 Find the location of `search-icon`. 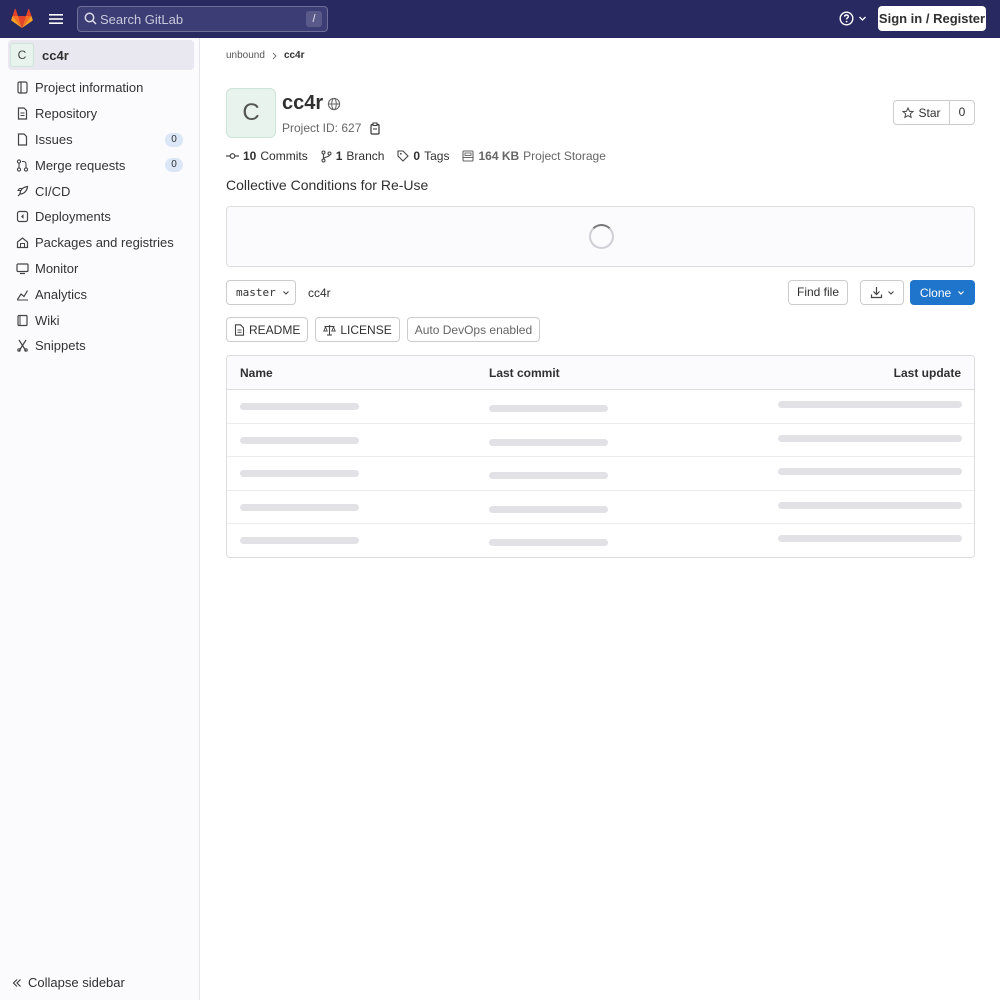

search-icon is located at coordinates (90, 18).